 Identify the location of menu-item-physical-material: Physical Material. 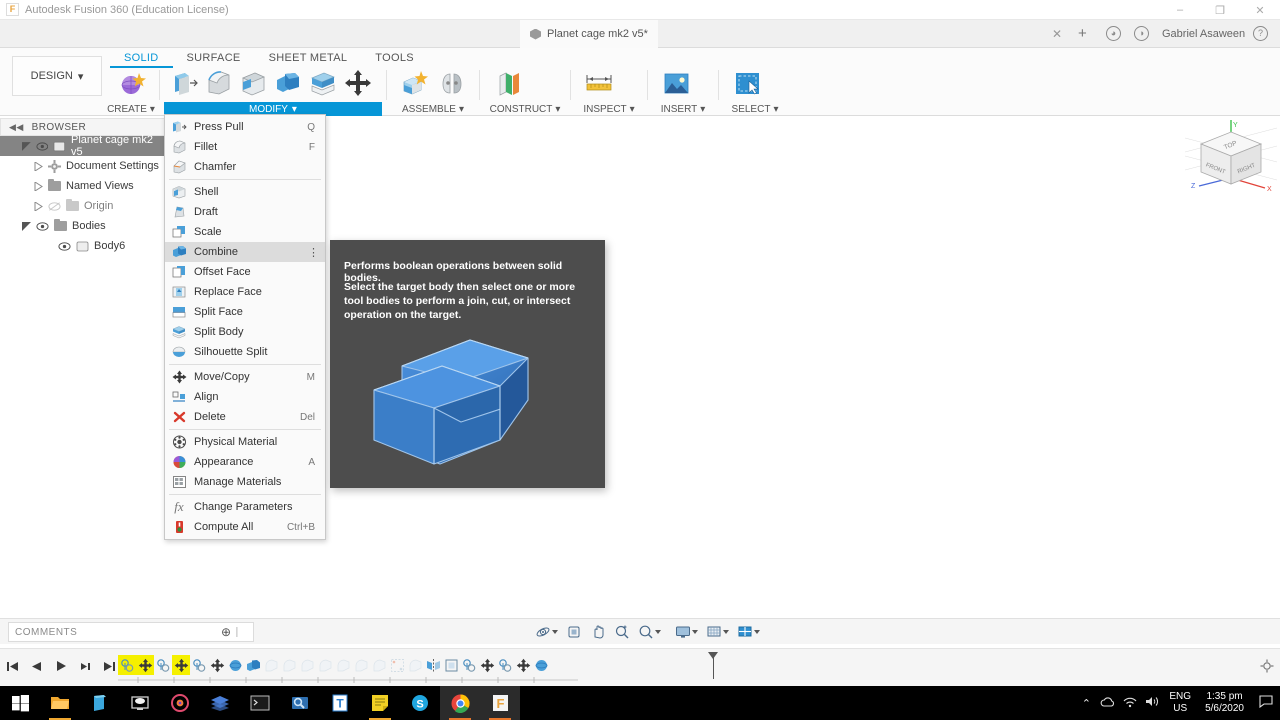
(245, 442).